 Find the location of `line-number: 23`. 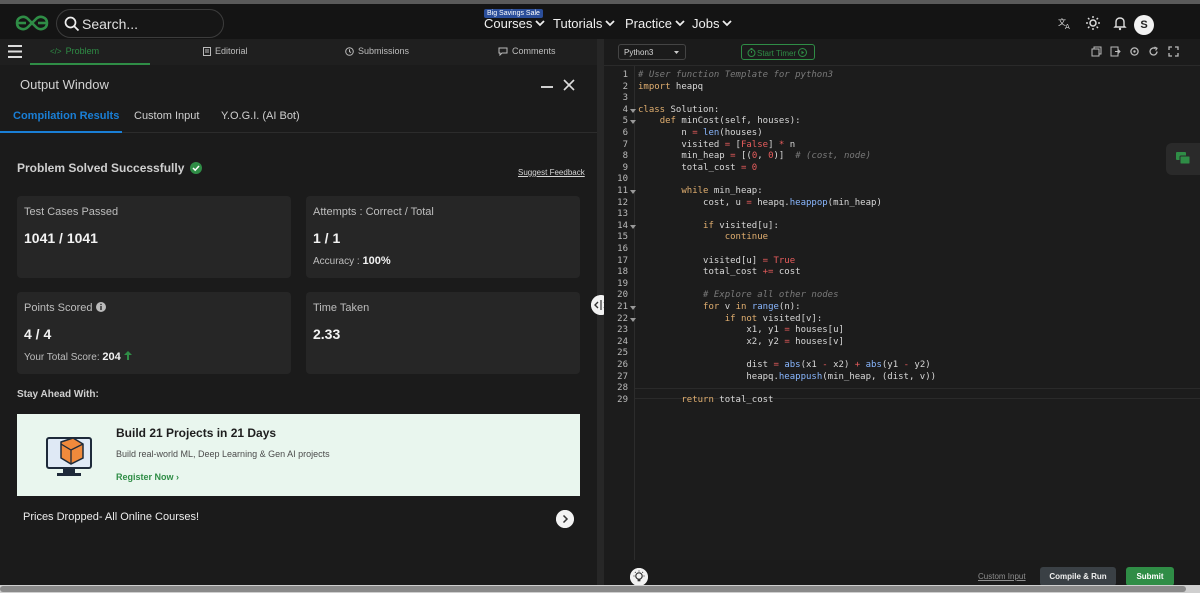

line-number: 23 is located at coordinates (622, 330).